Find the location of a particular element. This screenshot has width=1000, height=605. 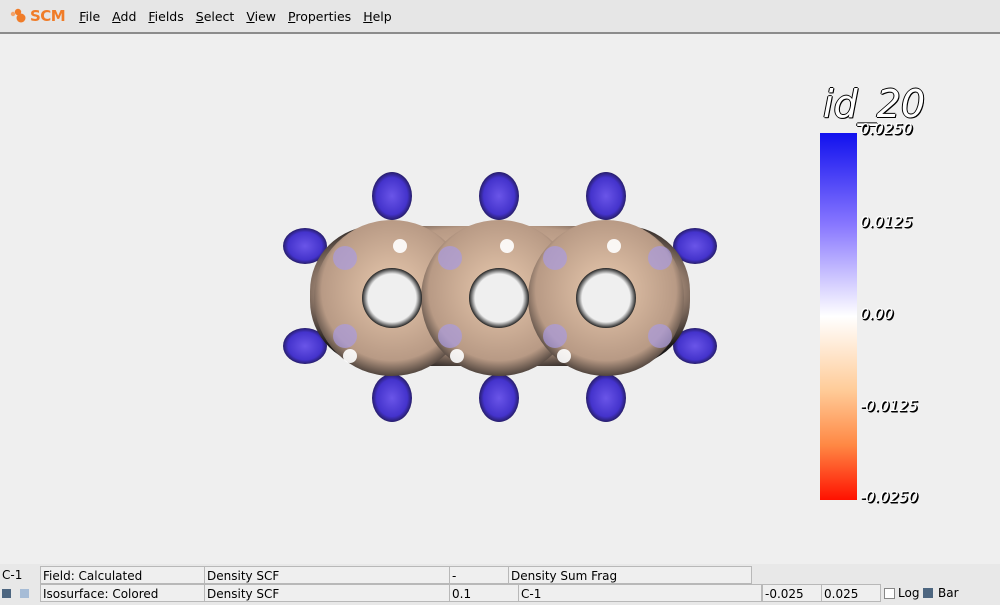

field-type: Field: Calculated is located at coordinates (122, 575).